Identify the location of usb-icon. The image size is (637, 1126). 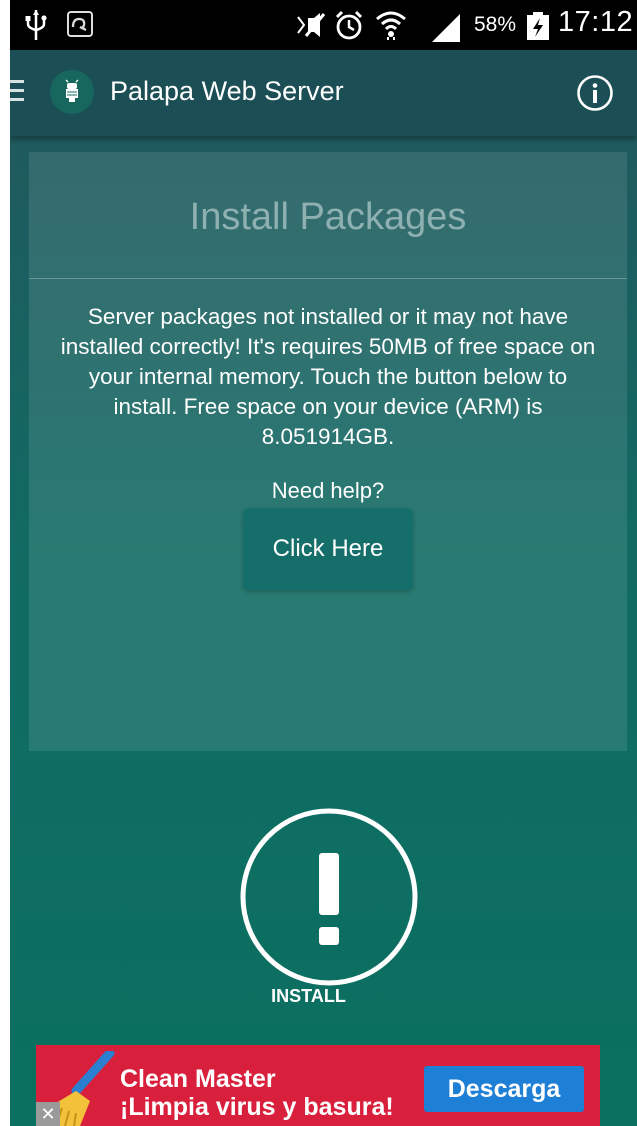
(36, 25).